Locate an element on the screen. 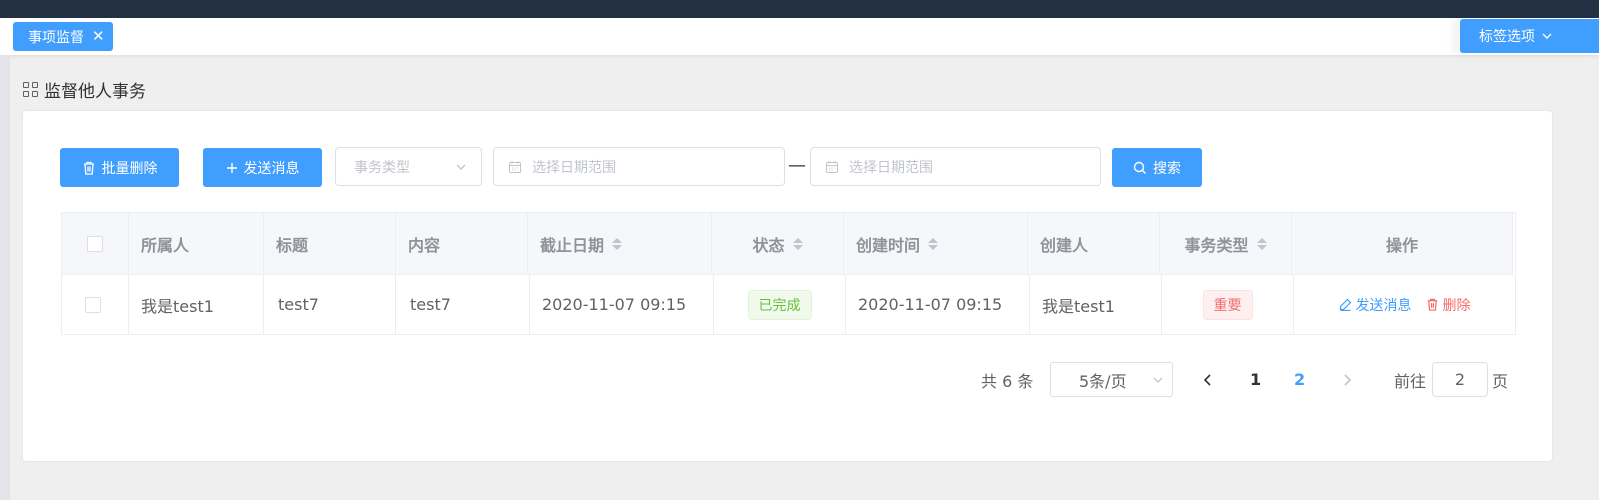  page-title-text: 监督他人事务 is located at coordinates (95, 92).